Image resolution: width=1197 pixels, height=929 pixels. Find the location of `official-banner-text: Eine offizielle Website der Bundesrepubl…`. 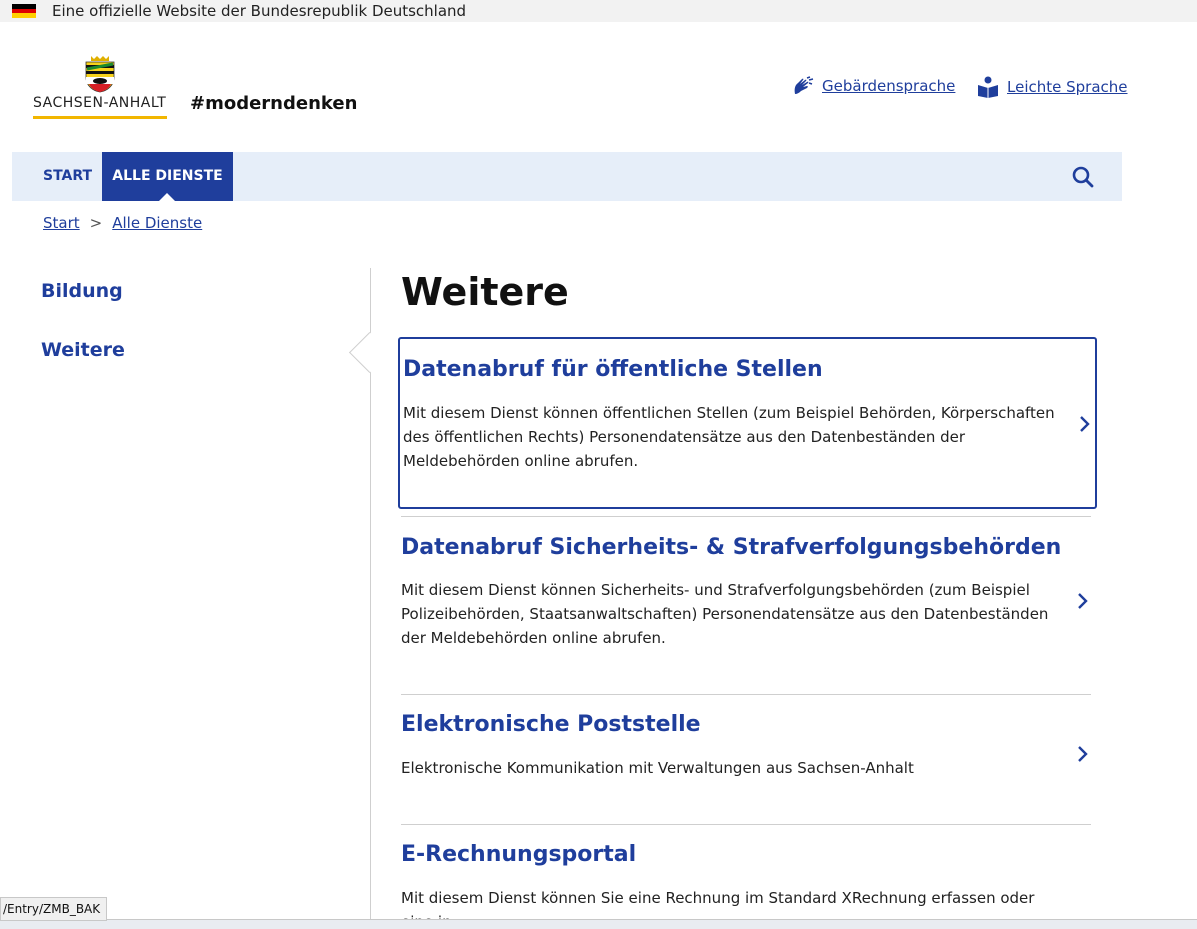

official-banner-text: Eine offizielle Website der Bundesrepubl… is located at coordinates (259, 11).